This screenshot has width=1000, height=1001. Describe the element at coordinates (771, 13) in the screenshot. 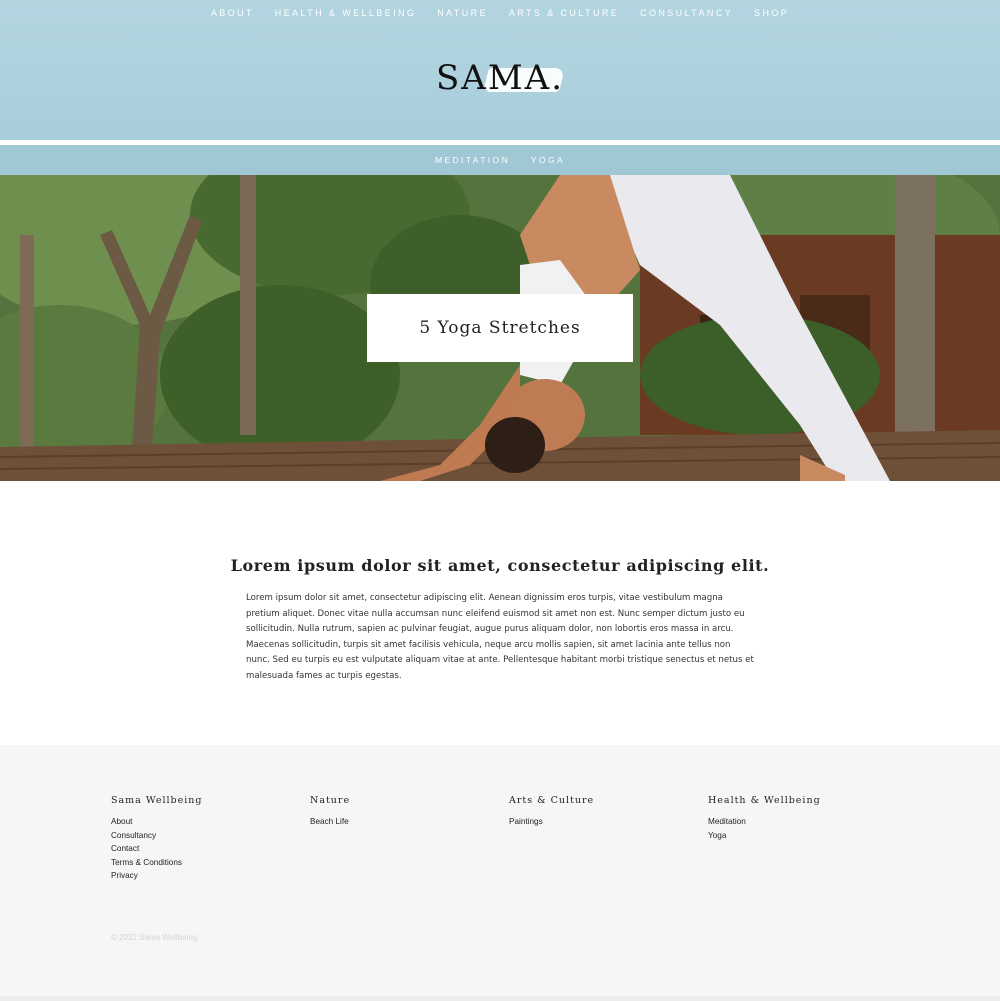

I see `nav-shop: SHOP` at that location.